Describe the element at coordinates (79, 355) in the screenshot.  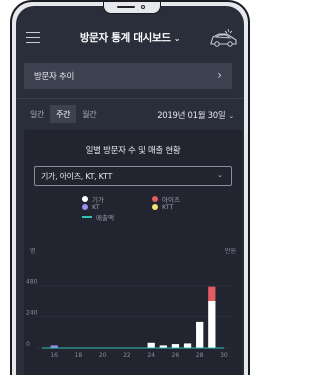
I see `x-tick-label: 18` at that location.